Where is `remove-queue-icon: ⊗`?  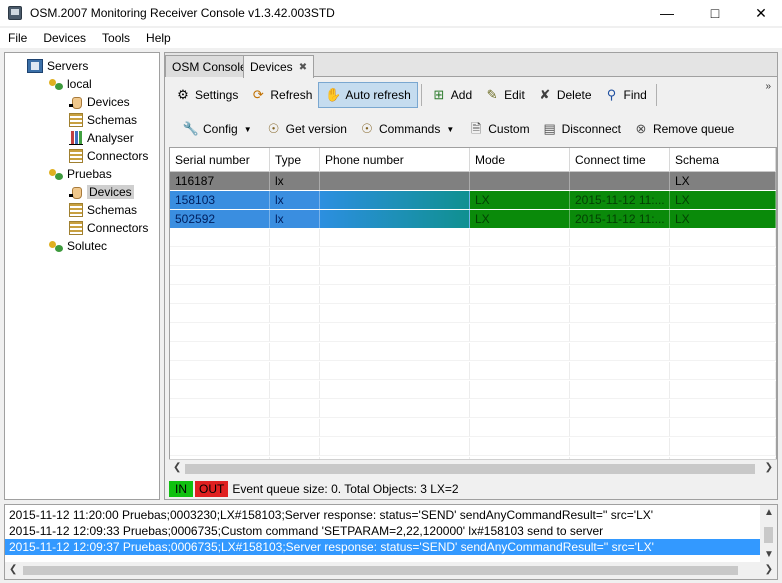 remove-queue-icon: ⊗ is located at coordinates (641, 128).